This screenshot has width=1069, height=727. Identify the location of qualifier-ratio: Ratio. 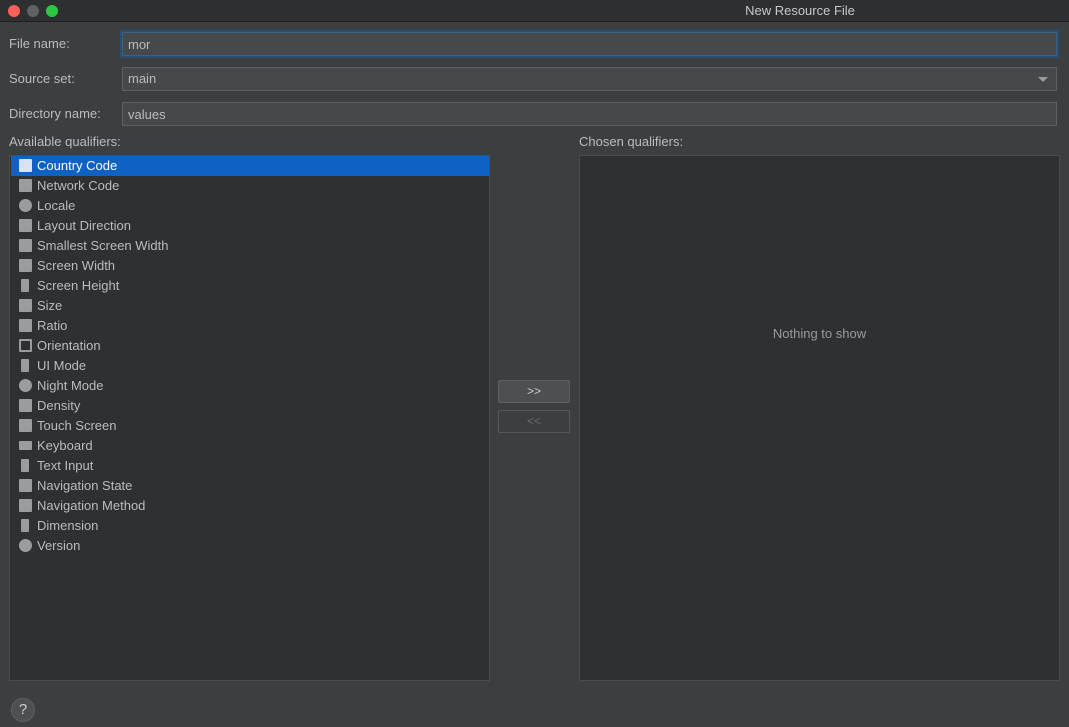
(250, 326).